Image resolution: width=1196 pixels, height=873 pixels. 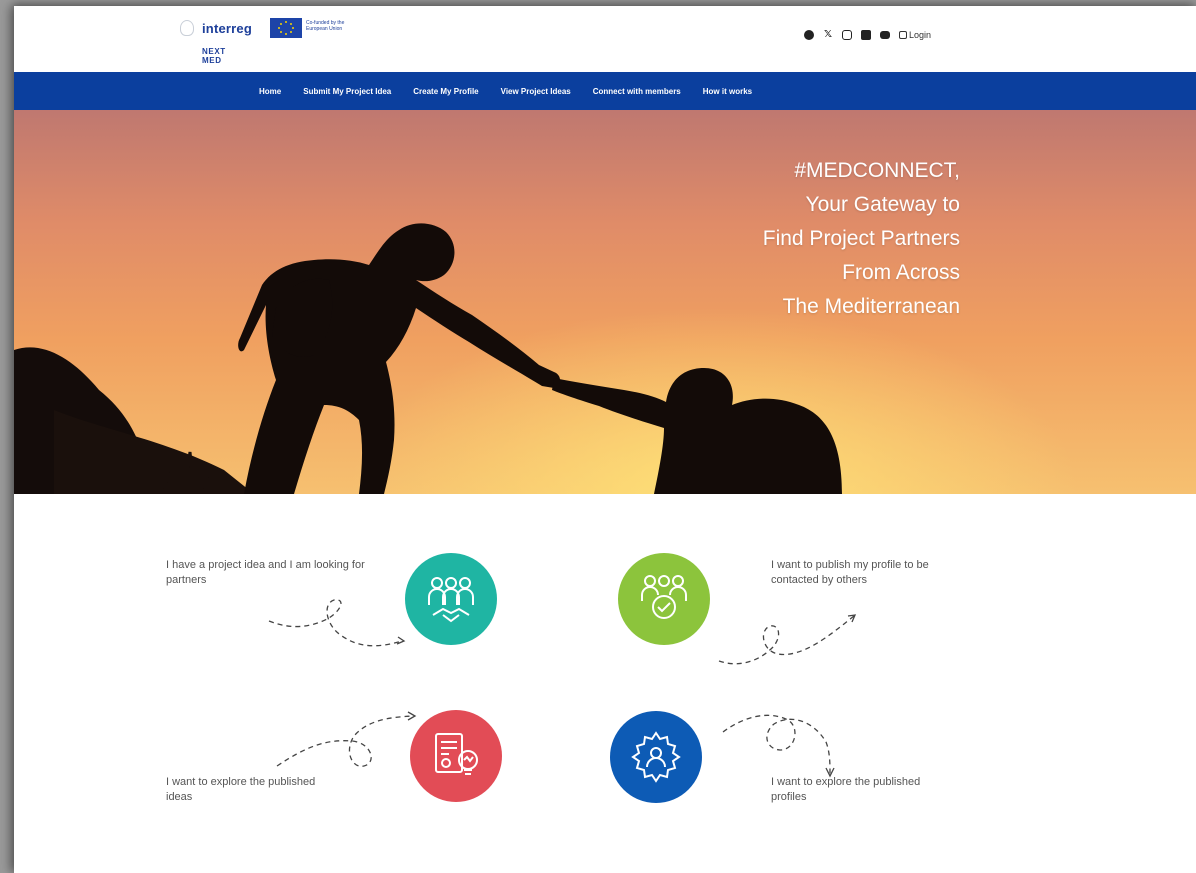 I want to click on login-label: Login, so click(x=920, y=35).